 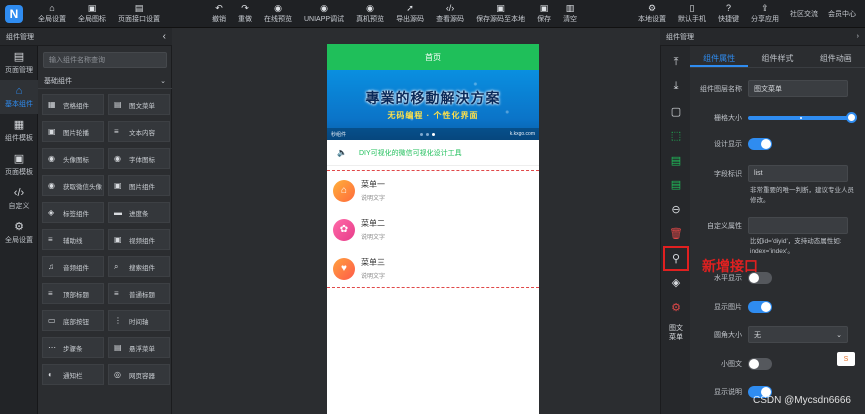 What do you see at coordinates (544, 14) in the screenshot?
I see `save-button: ▣ 保存` at bounding box center [544, 14].